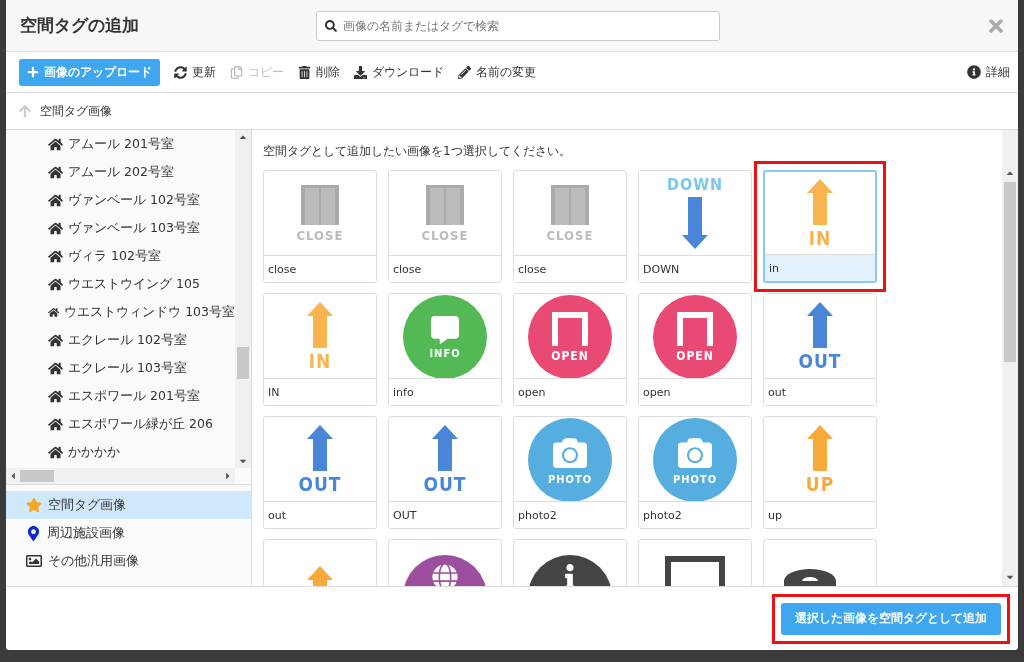 The height and width of the screenshot is (662, 1024). I want to click on folder-item: かかかか, so click(120, 452).